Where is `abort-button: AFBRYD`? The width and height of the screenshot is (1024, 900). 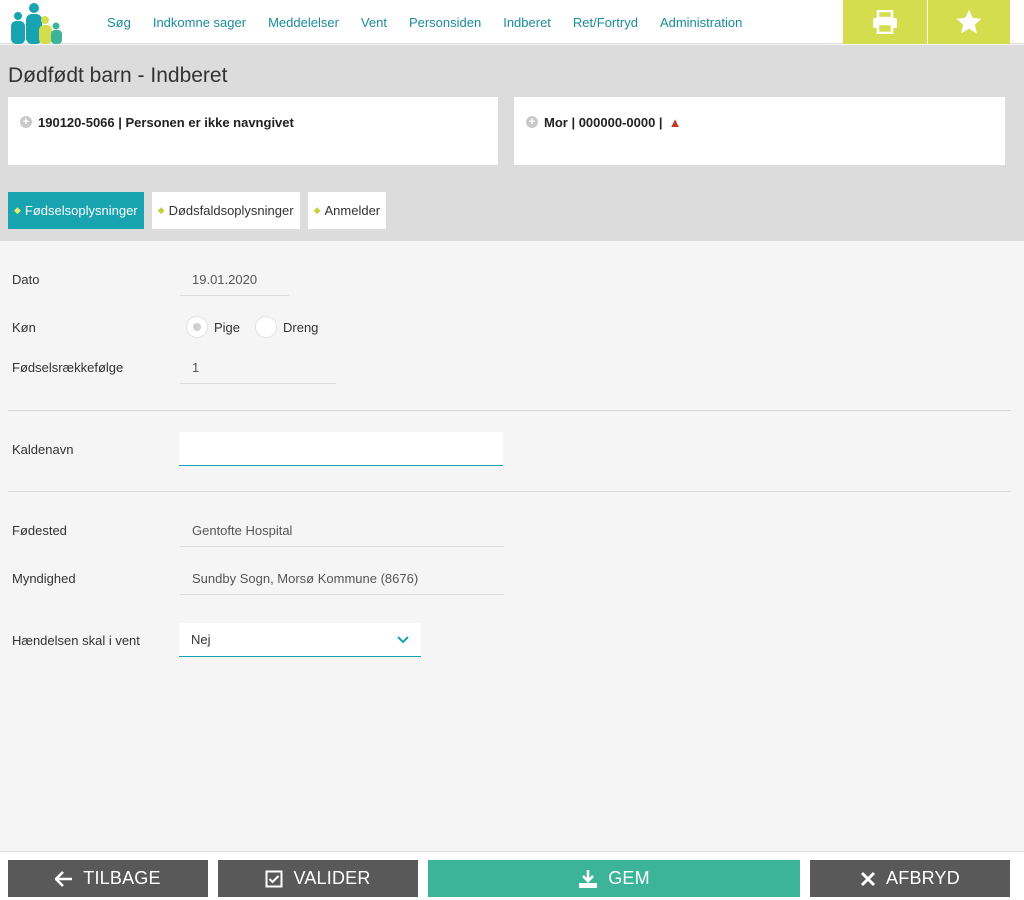
abort-button: AFBRYD is located at coordinates (910, 878).